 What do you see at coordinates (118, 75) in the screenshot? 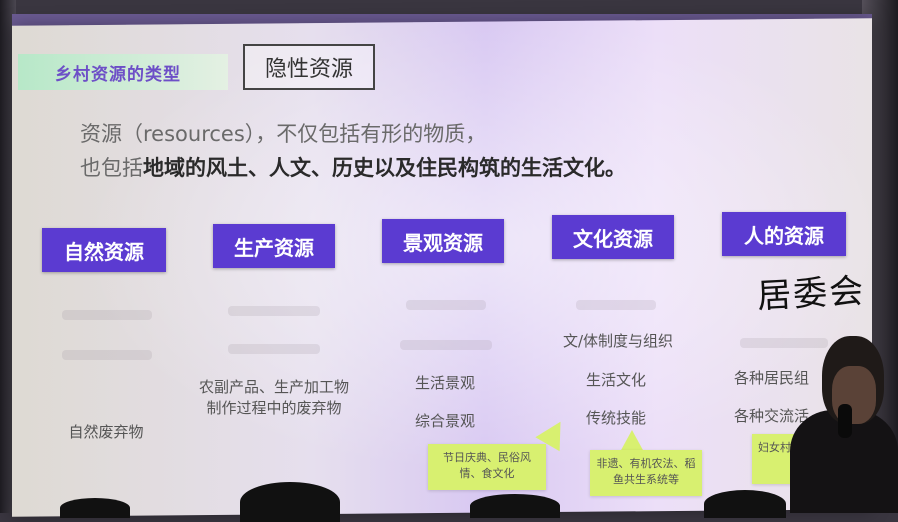
I see `section-title: 乡村资源的类型` at bounding box center [118, 75].